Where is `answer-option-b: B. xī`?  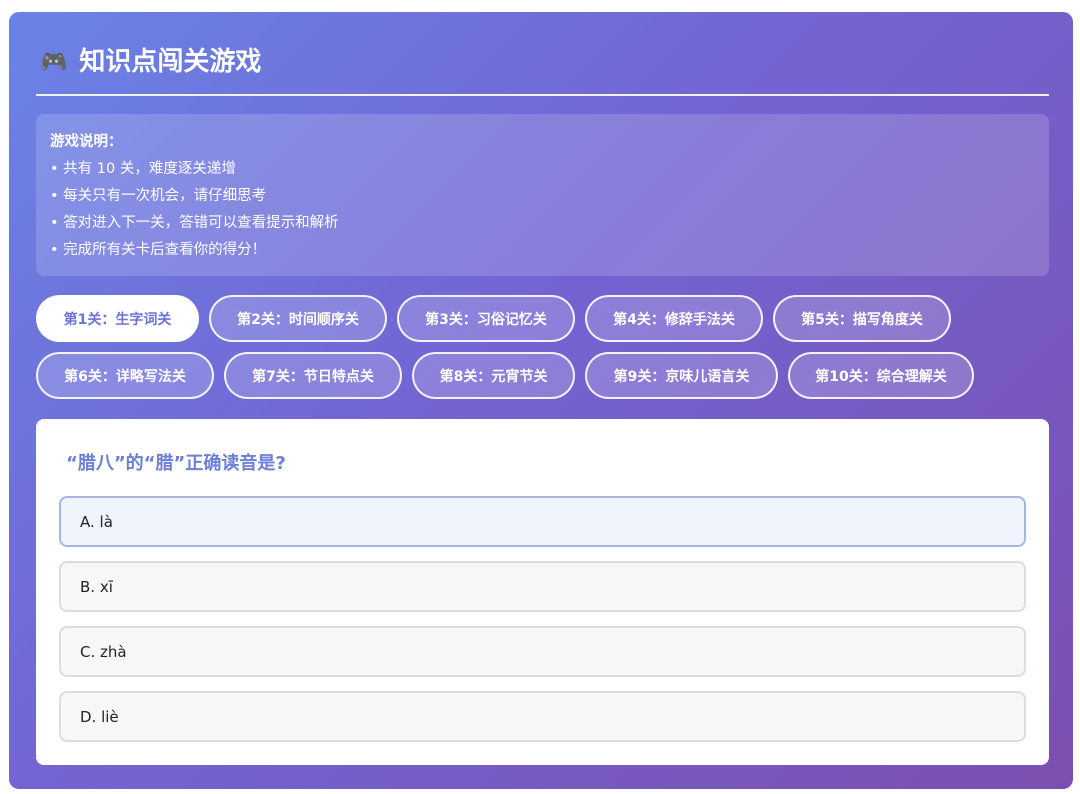 answer-option-b: B. xī is located at coordinates (542, 586).